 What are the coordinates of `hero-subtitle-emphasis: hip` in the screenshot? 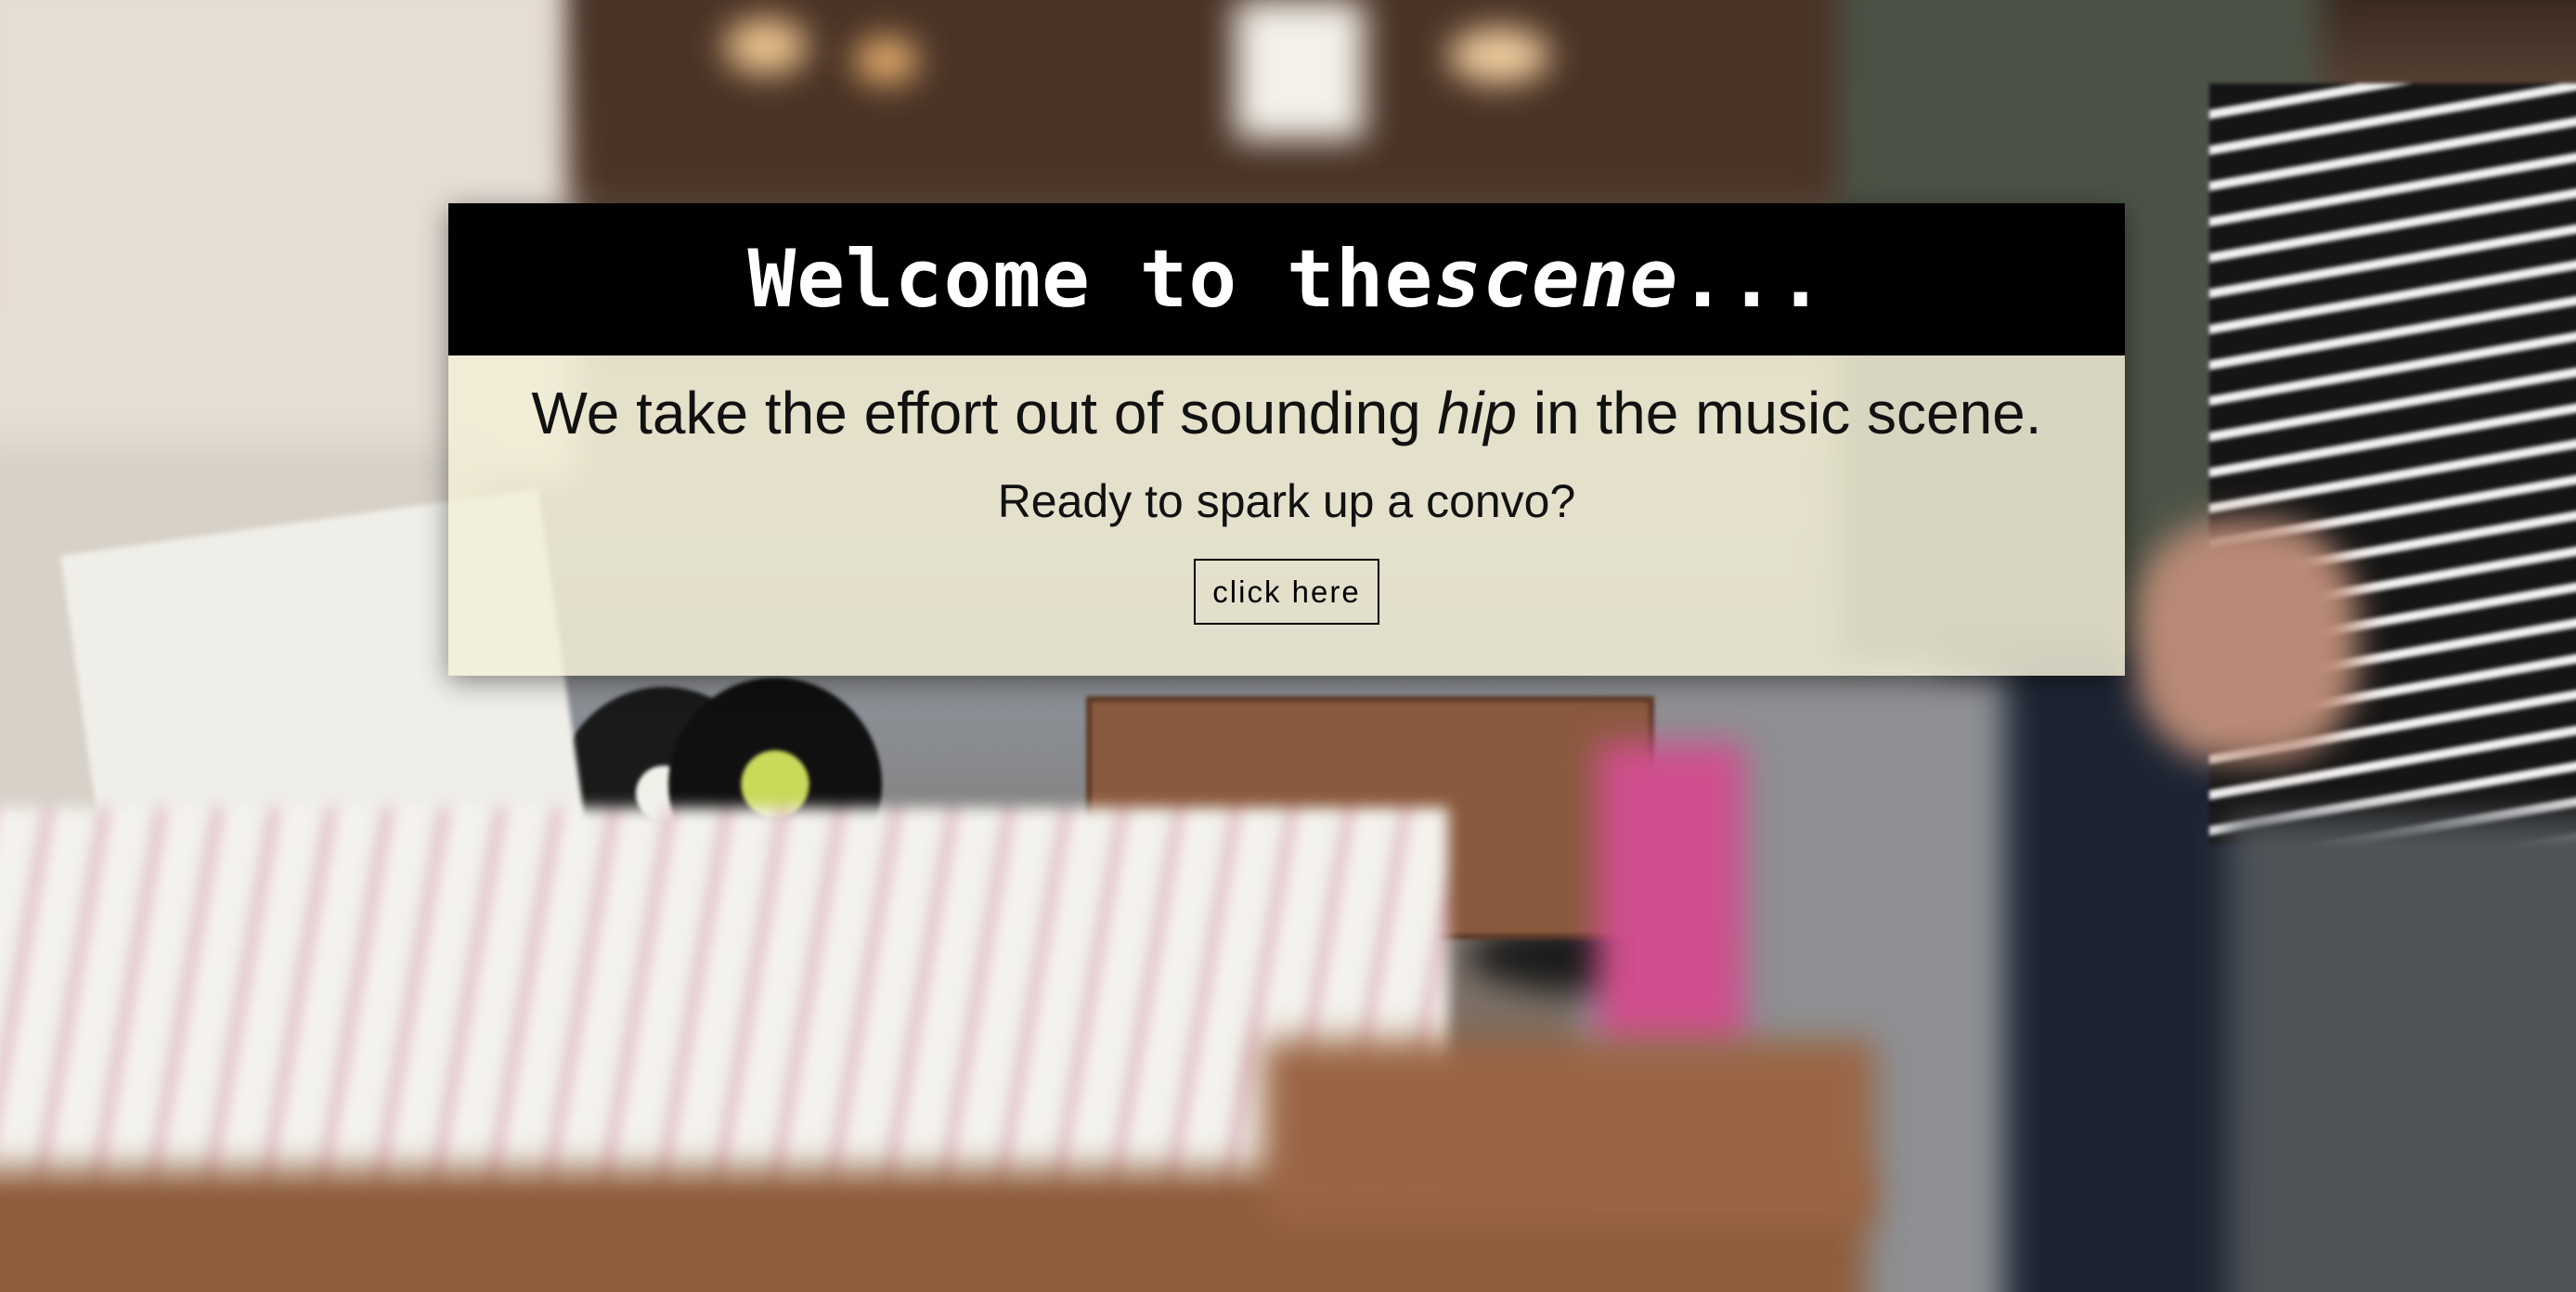 It's located at (1477, 413).